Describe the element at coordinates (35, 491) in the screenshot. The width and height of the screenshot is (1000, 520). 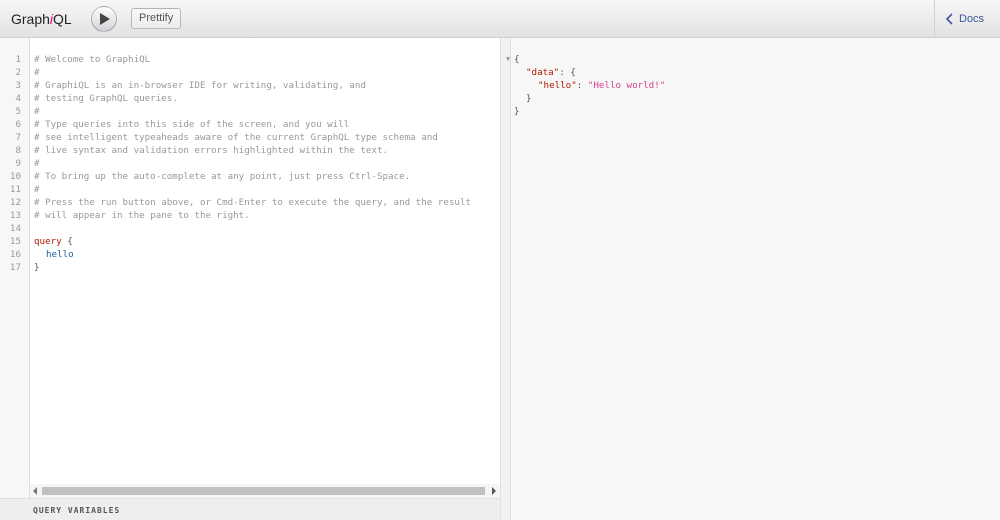
I see `scroll-left-icon` at that location.